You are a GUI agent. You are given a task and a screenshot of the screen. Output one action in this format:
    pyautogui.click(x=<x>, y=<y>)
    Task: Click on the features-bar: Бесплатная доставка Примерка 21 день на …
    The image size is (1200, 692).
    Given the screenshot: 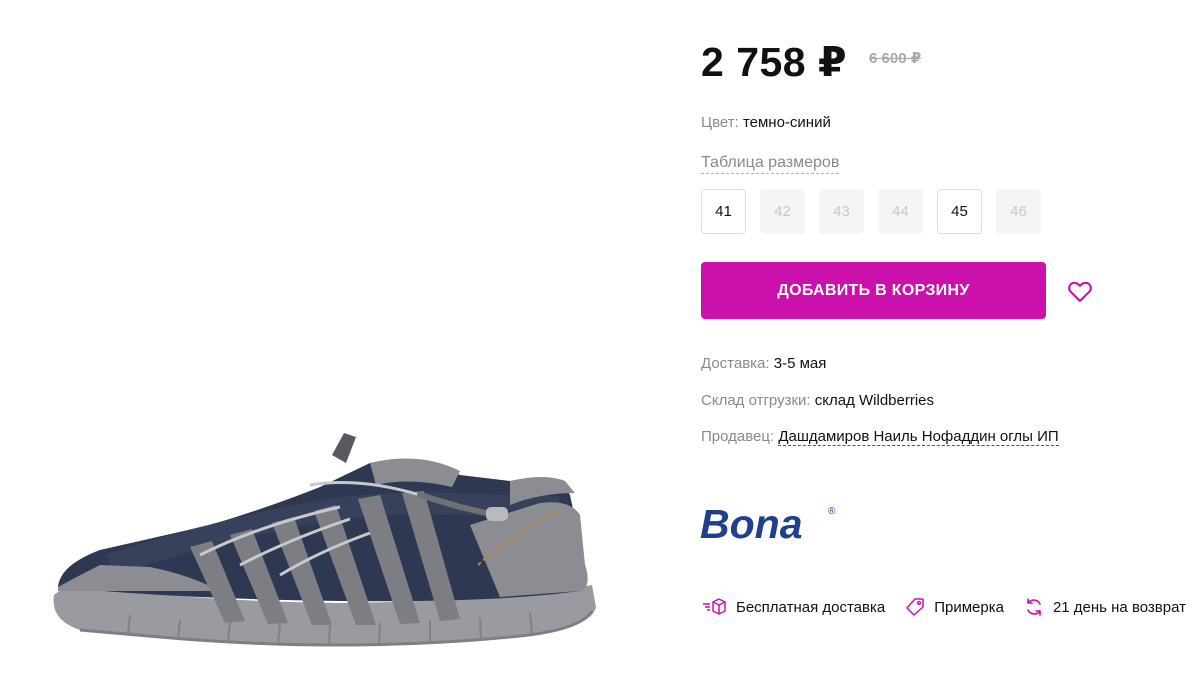 What is the action you would take?
    pyautogui.click(x=950, y=607)
    